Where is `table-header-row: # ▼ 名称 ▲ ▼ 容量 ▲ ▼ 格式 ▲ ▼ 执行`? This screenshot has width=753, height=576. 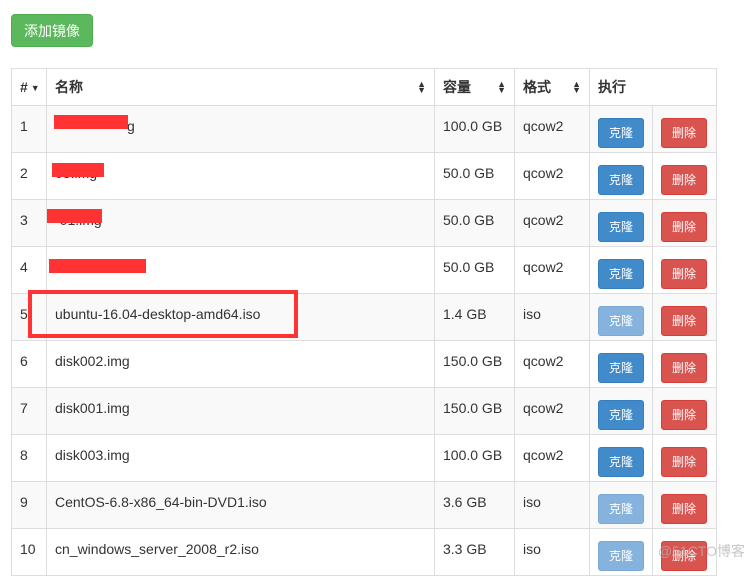 table-header-row: # ▼ 名称 ▲ ▼ 容量 ▲ ▼ 格式 ▲ ▼ 执行 is located at coordinates (364, 87).